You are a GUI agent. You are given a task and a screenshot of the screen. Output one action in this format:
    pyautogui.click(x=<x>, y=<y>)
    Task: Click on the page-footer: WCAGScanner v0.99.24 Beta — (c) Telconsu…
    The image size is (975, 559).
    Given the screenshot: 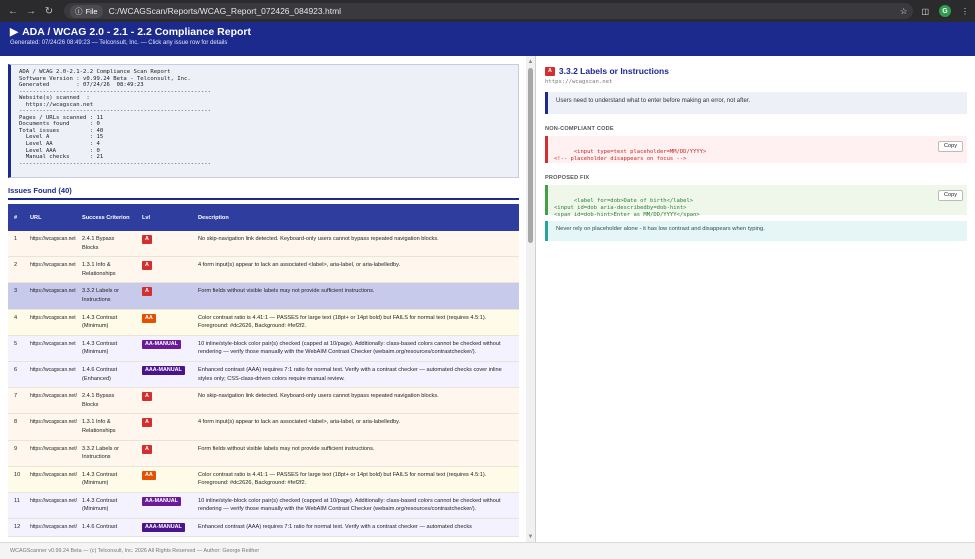 What is the action you would take?
    pyautogui.click(x=487, y=550)
    